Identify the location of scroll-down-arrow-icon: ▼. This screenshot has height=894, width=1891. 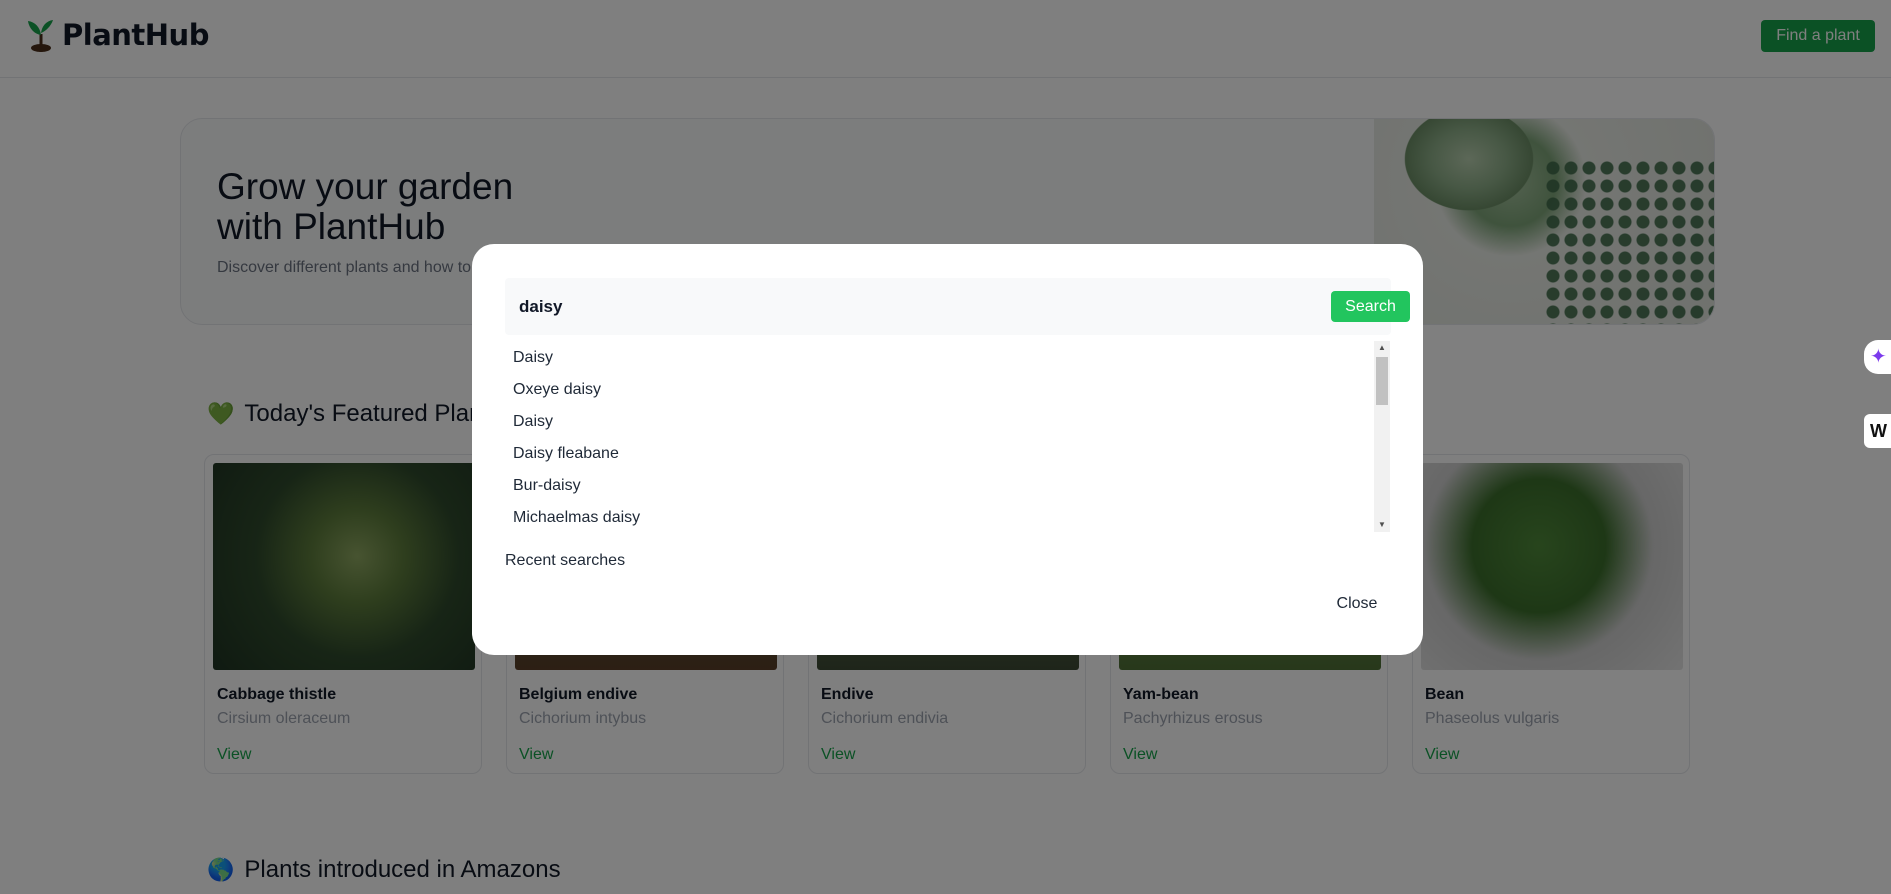
(1382, 525).